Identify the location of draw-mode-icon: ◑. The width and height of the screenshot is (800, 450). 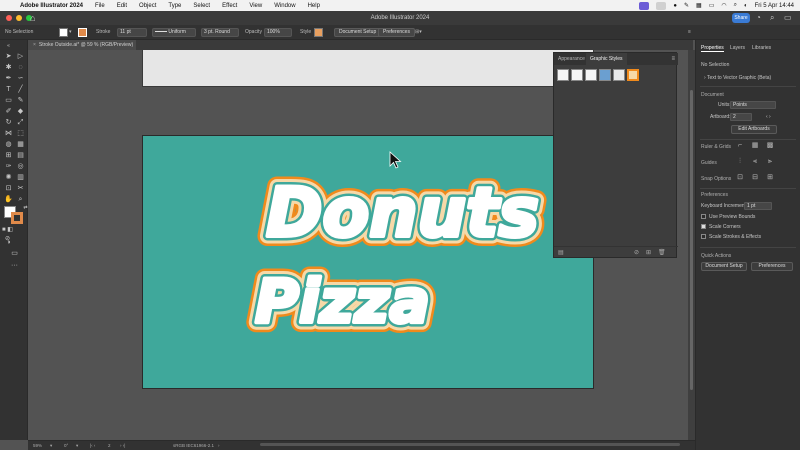
(8, 242).